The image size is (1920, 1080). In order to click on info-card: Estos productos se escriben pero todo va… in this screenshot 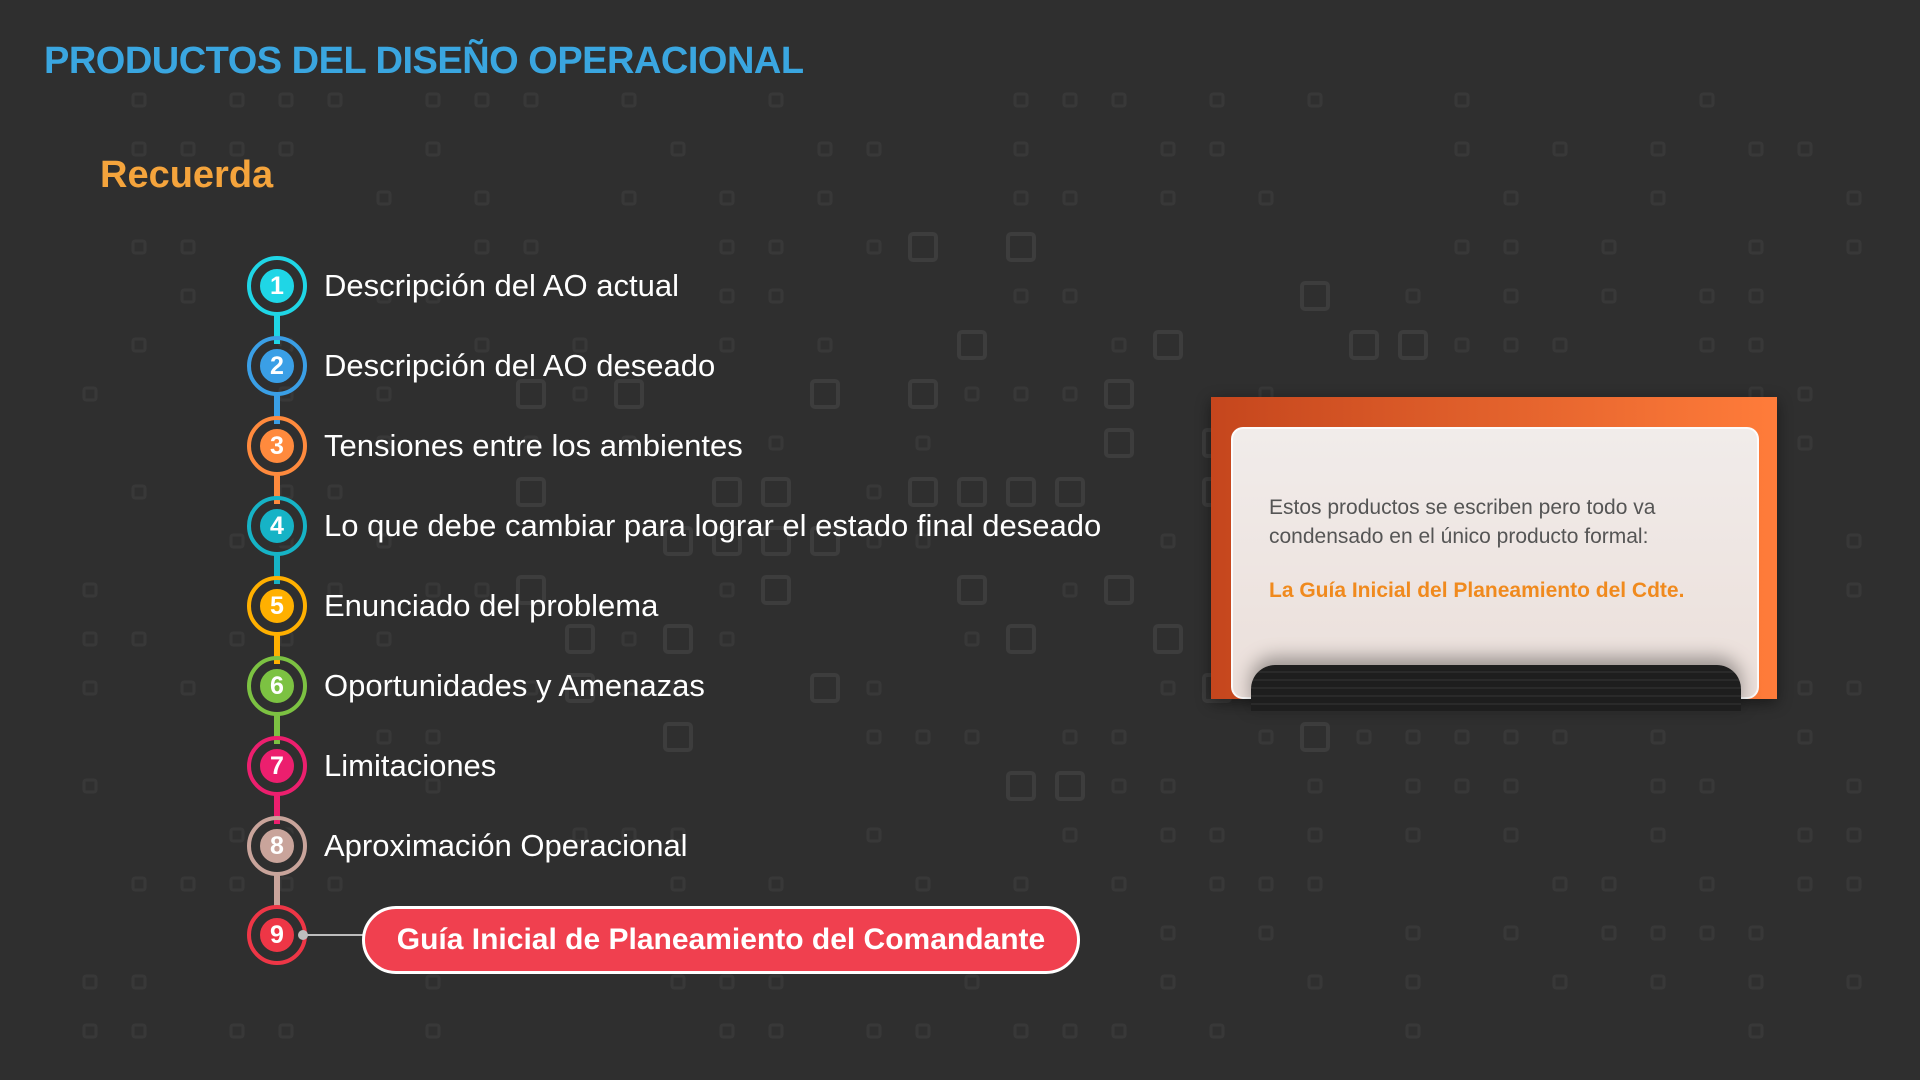, I will do `click(1494, 555)`.